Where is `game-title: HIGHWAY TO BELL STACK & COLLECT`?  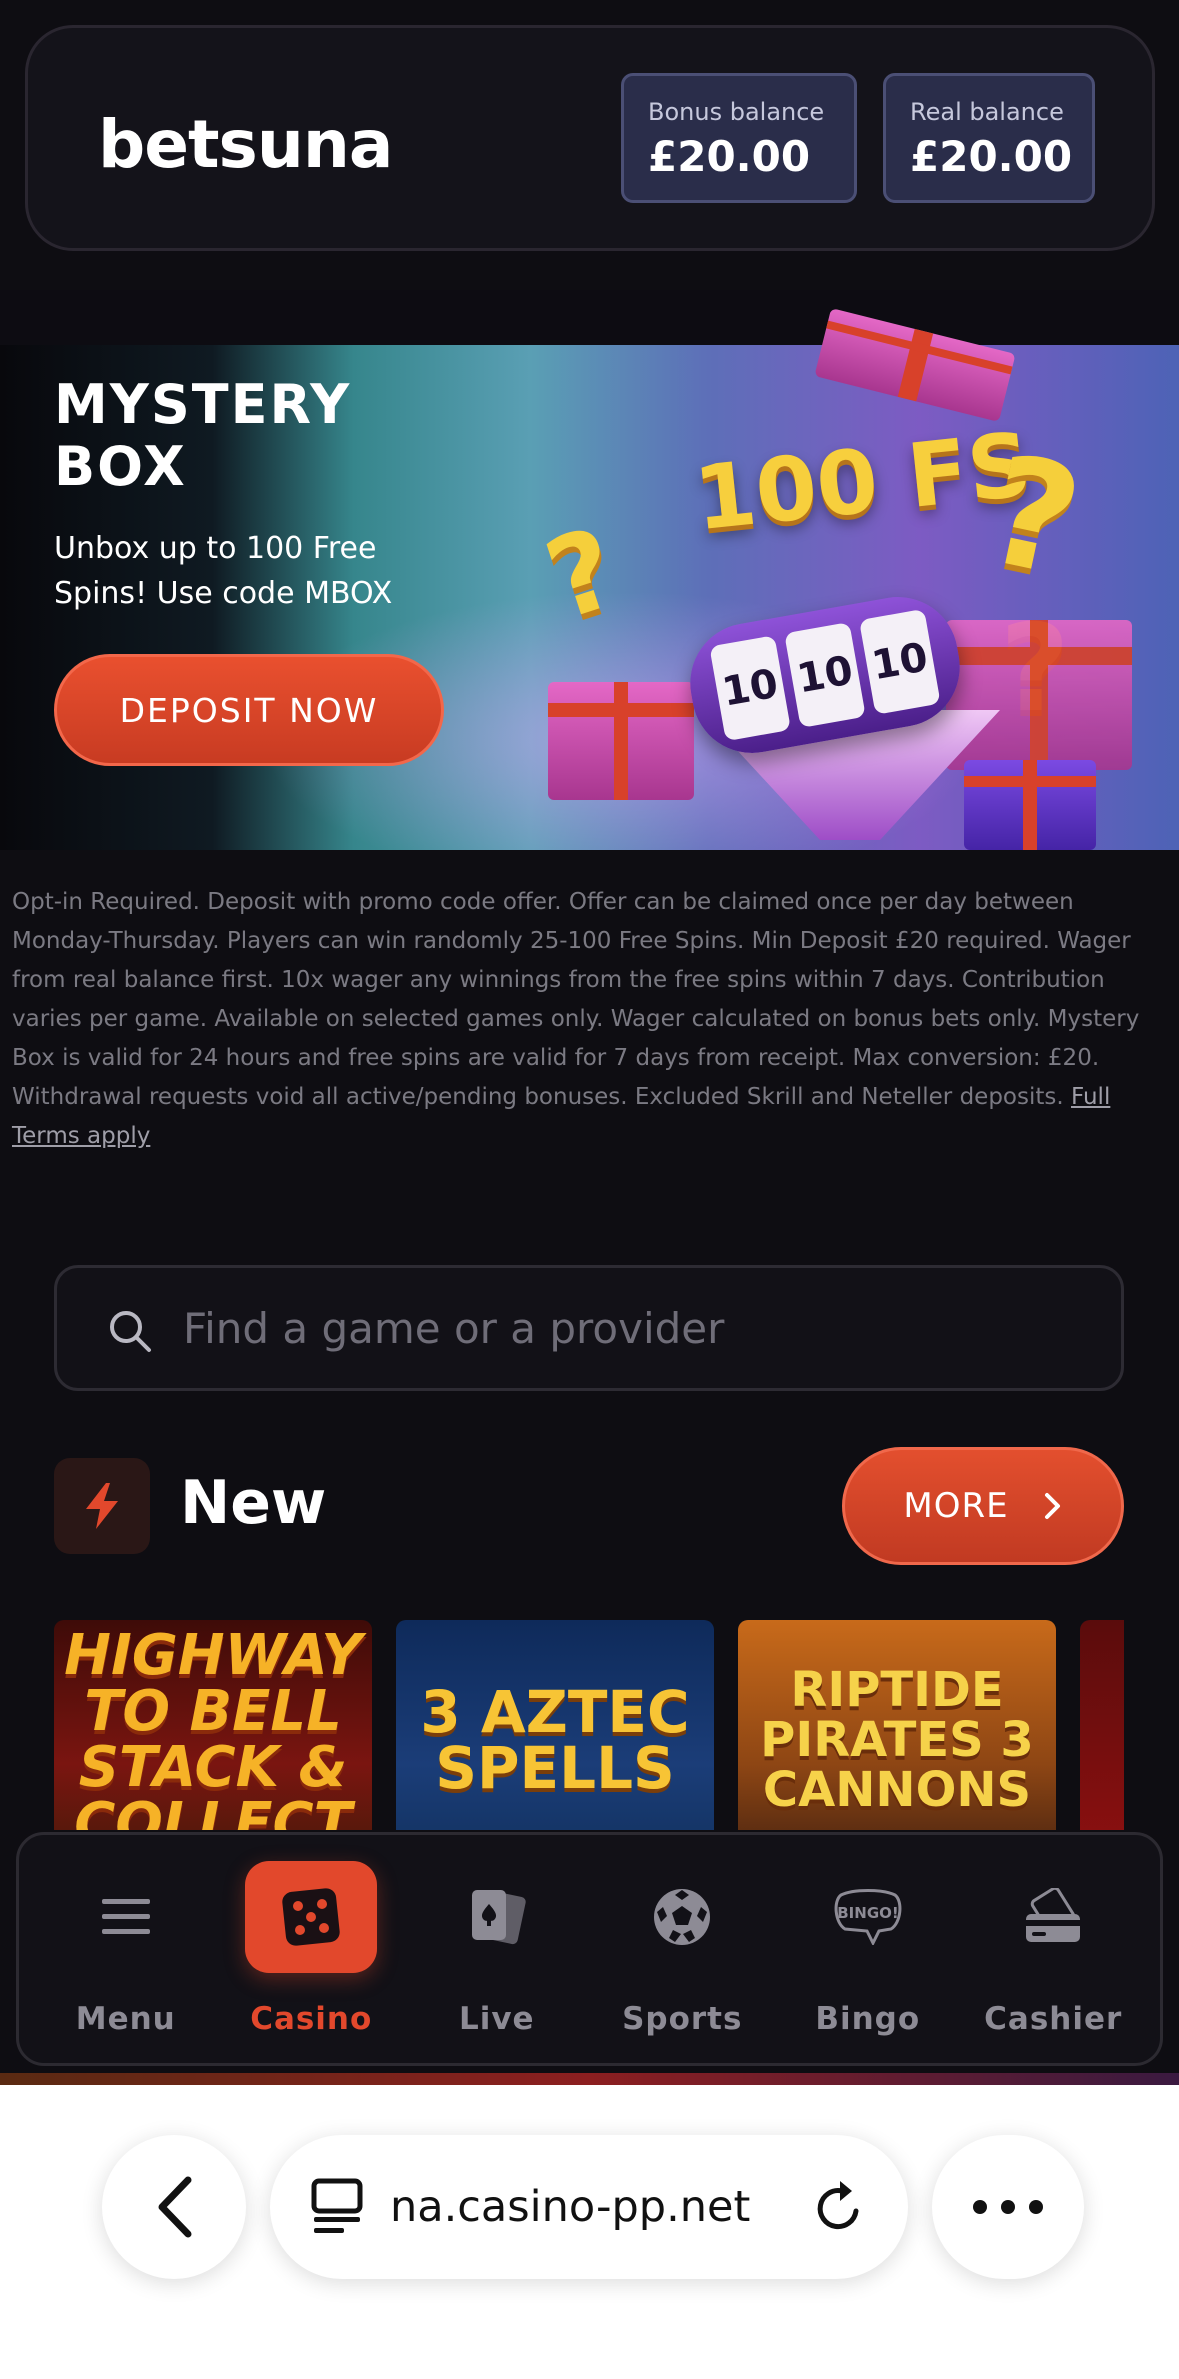 game-title: HIGHWAY TO BELL STACK & COLLECT is located at coordinates (213, 1727).